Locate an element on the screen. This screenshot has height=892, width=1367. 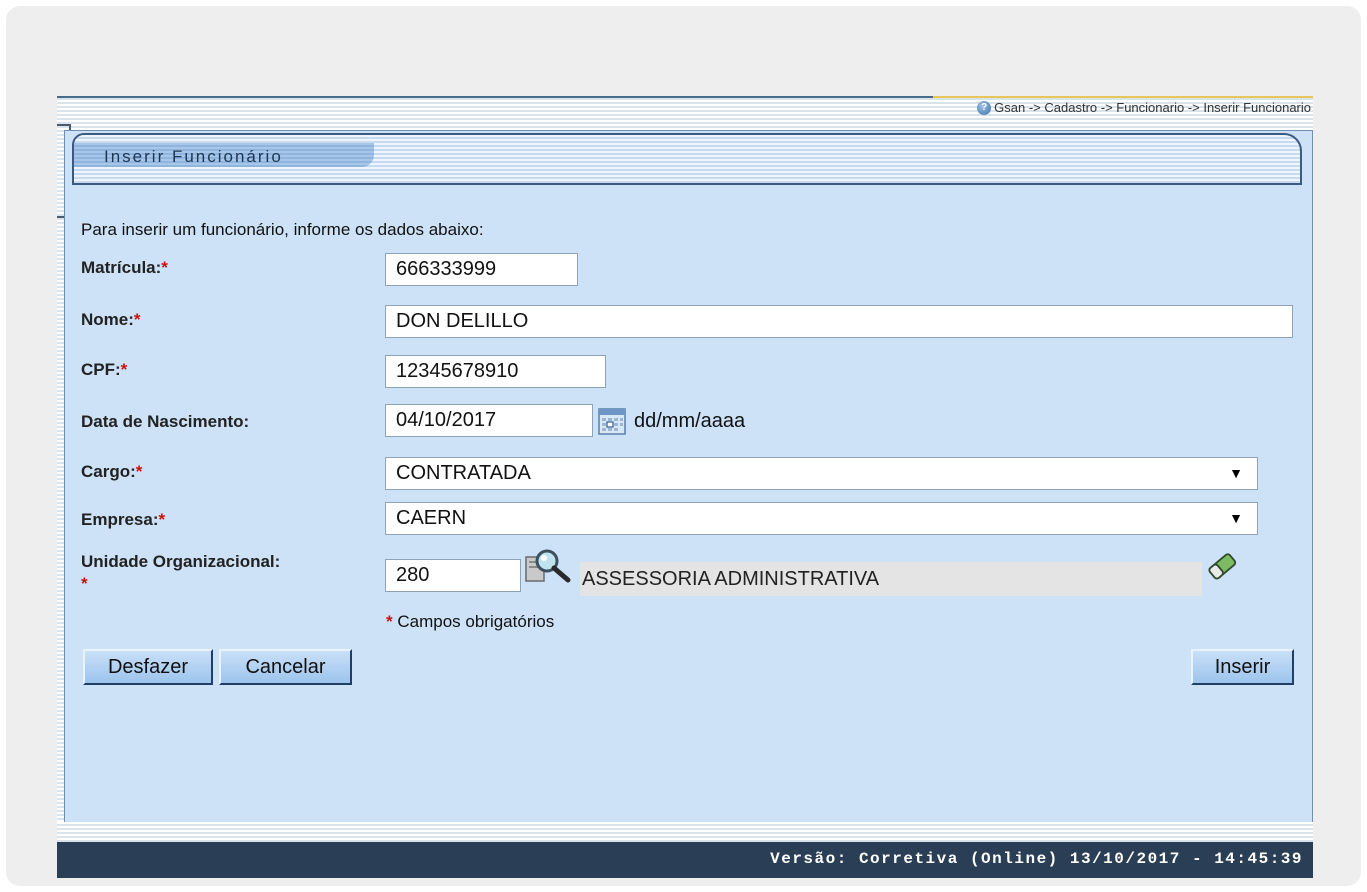
nascimento-input: 04/10/2017 is located at coordinates (489, 420).